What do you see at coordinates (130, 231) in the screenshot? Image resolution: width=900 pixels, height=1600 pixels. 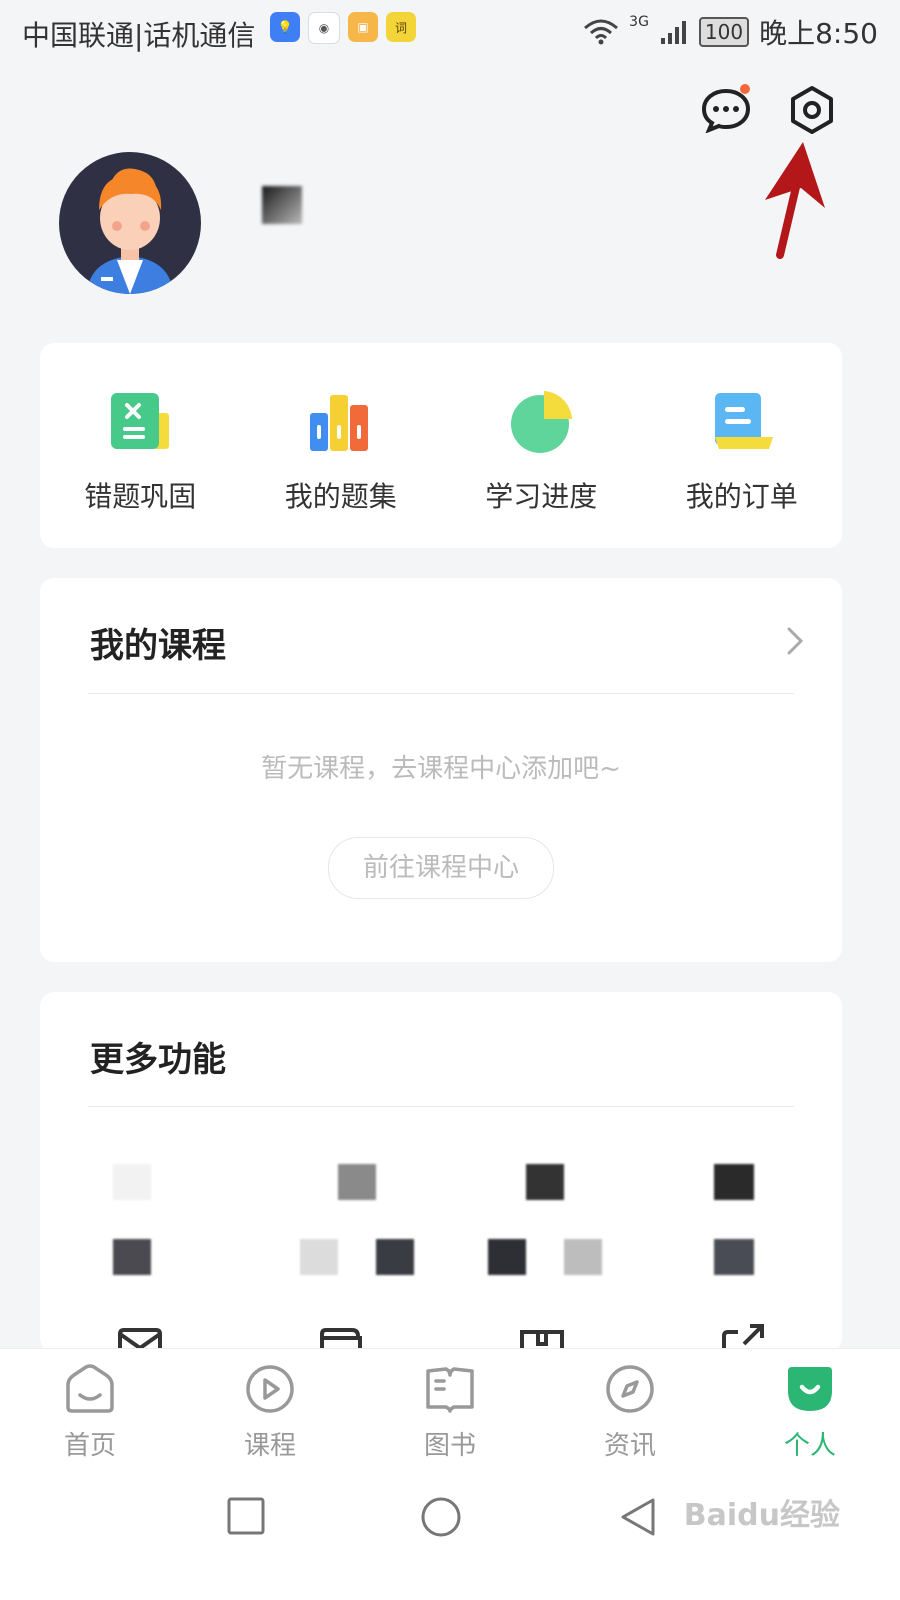 I see `avatar-illustration-icon` at bounding box center [130, 231].